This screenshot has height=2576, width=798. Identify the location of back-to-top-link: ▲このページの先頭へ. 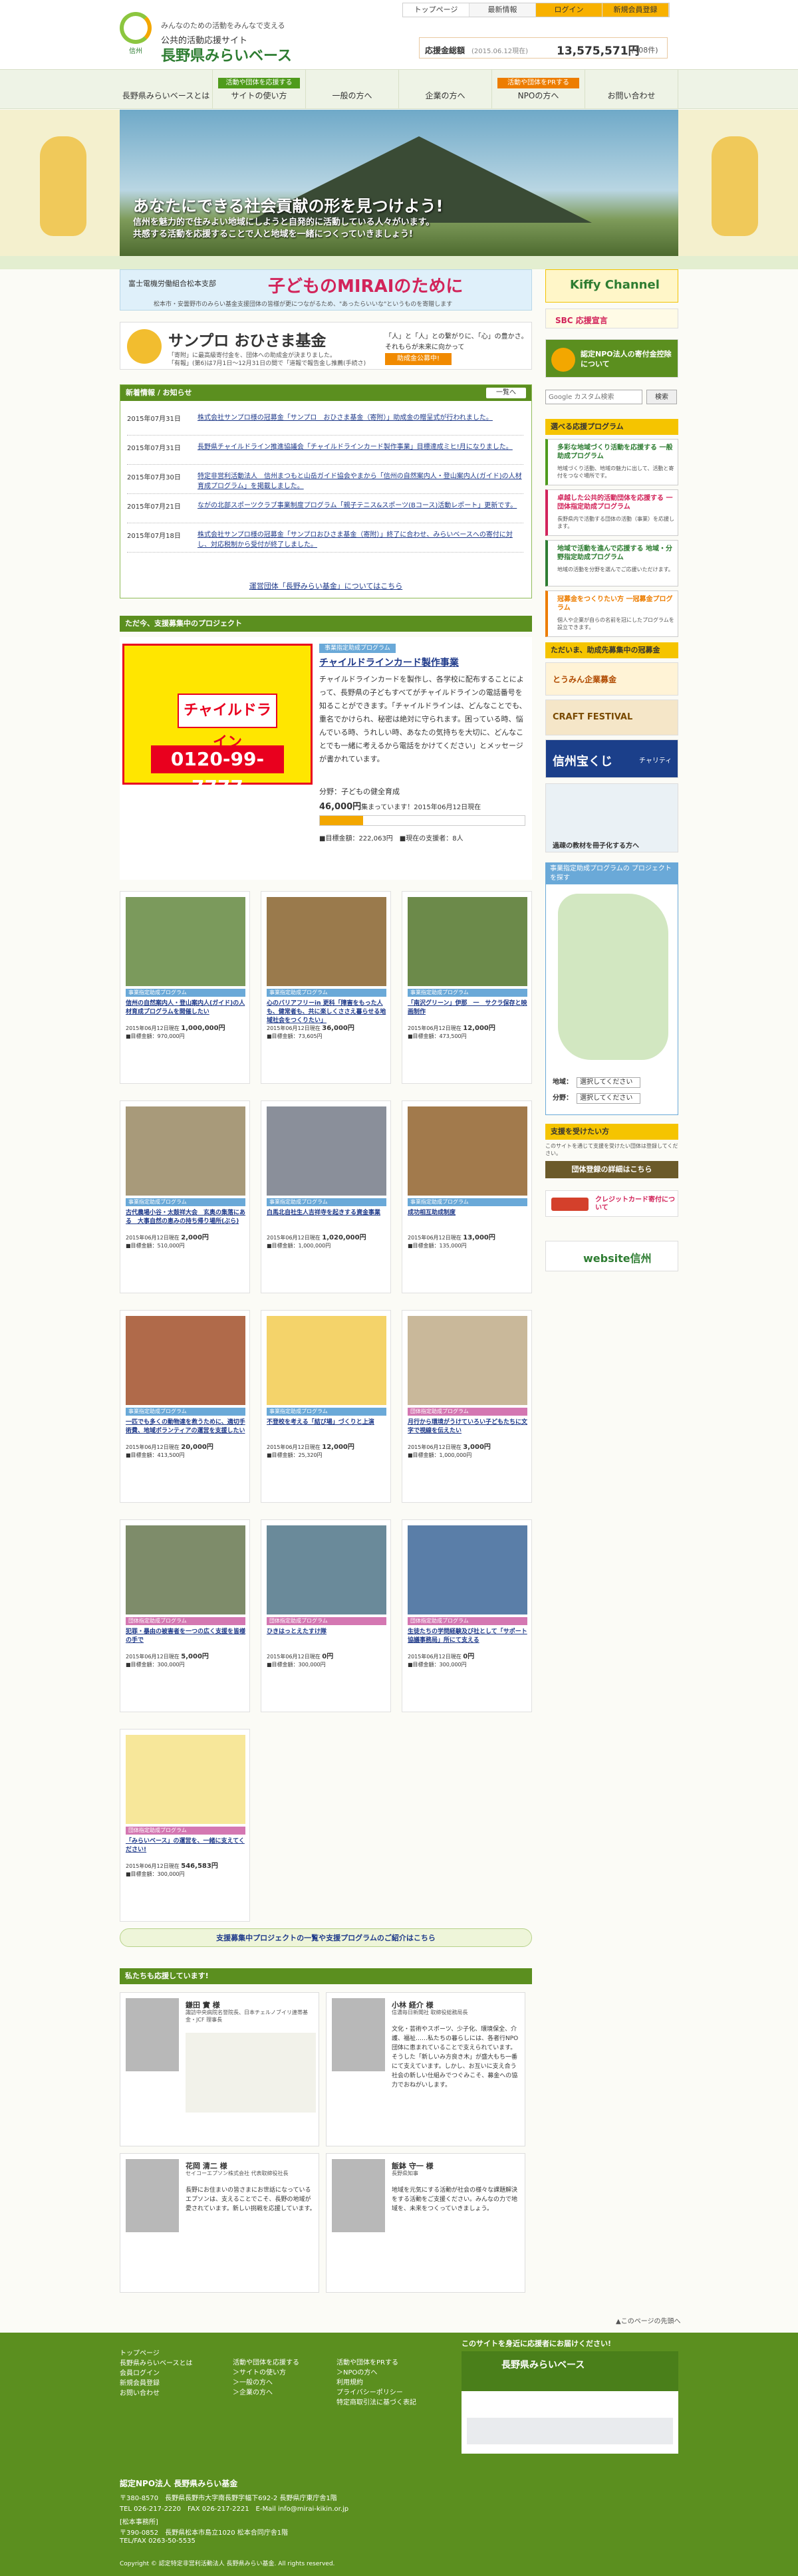
(648, 2320).